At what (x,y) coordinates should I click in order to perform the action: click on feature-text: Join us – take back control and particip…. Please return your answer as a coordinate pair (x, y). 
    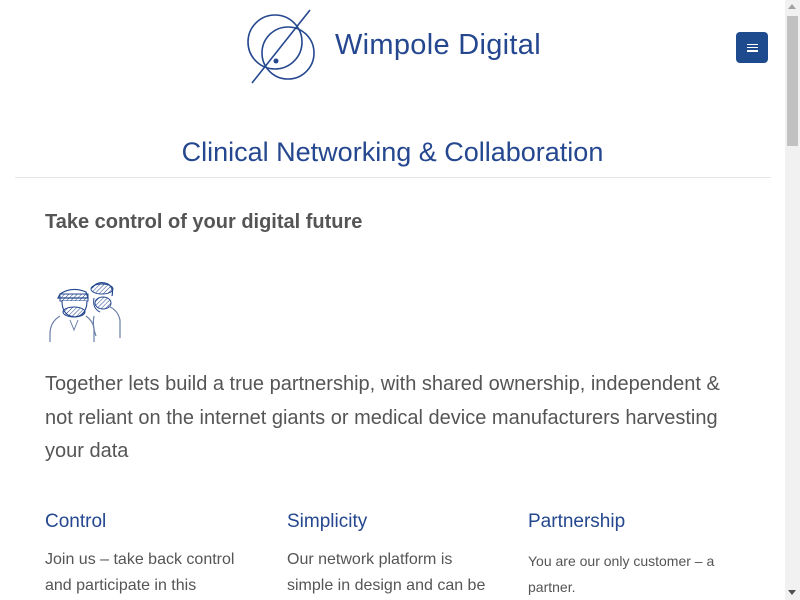
    Looking at the image, I should click on (140, 572).